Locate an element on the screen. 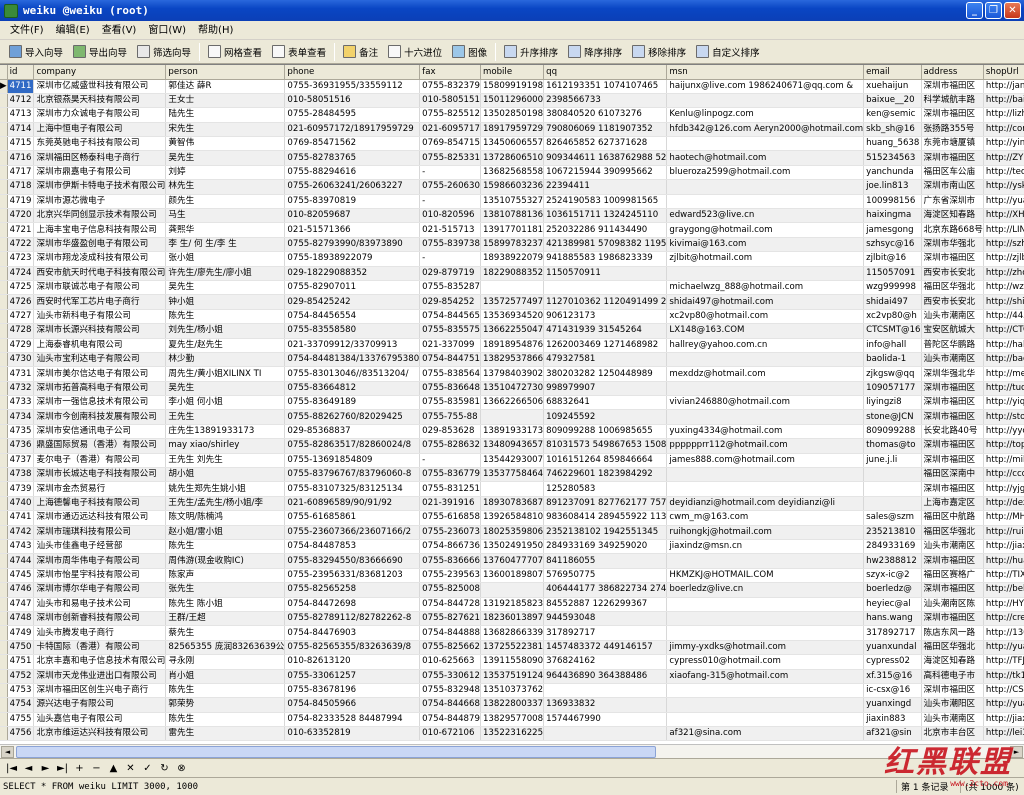  cell-fax: 021-515713 is located at coordinates (450, 230).